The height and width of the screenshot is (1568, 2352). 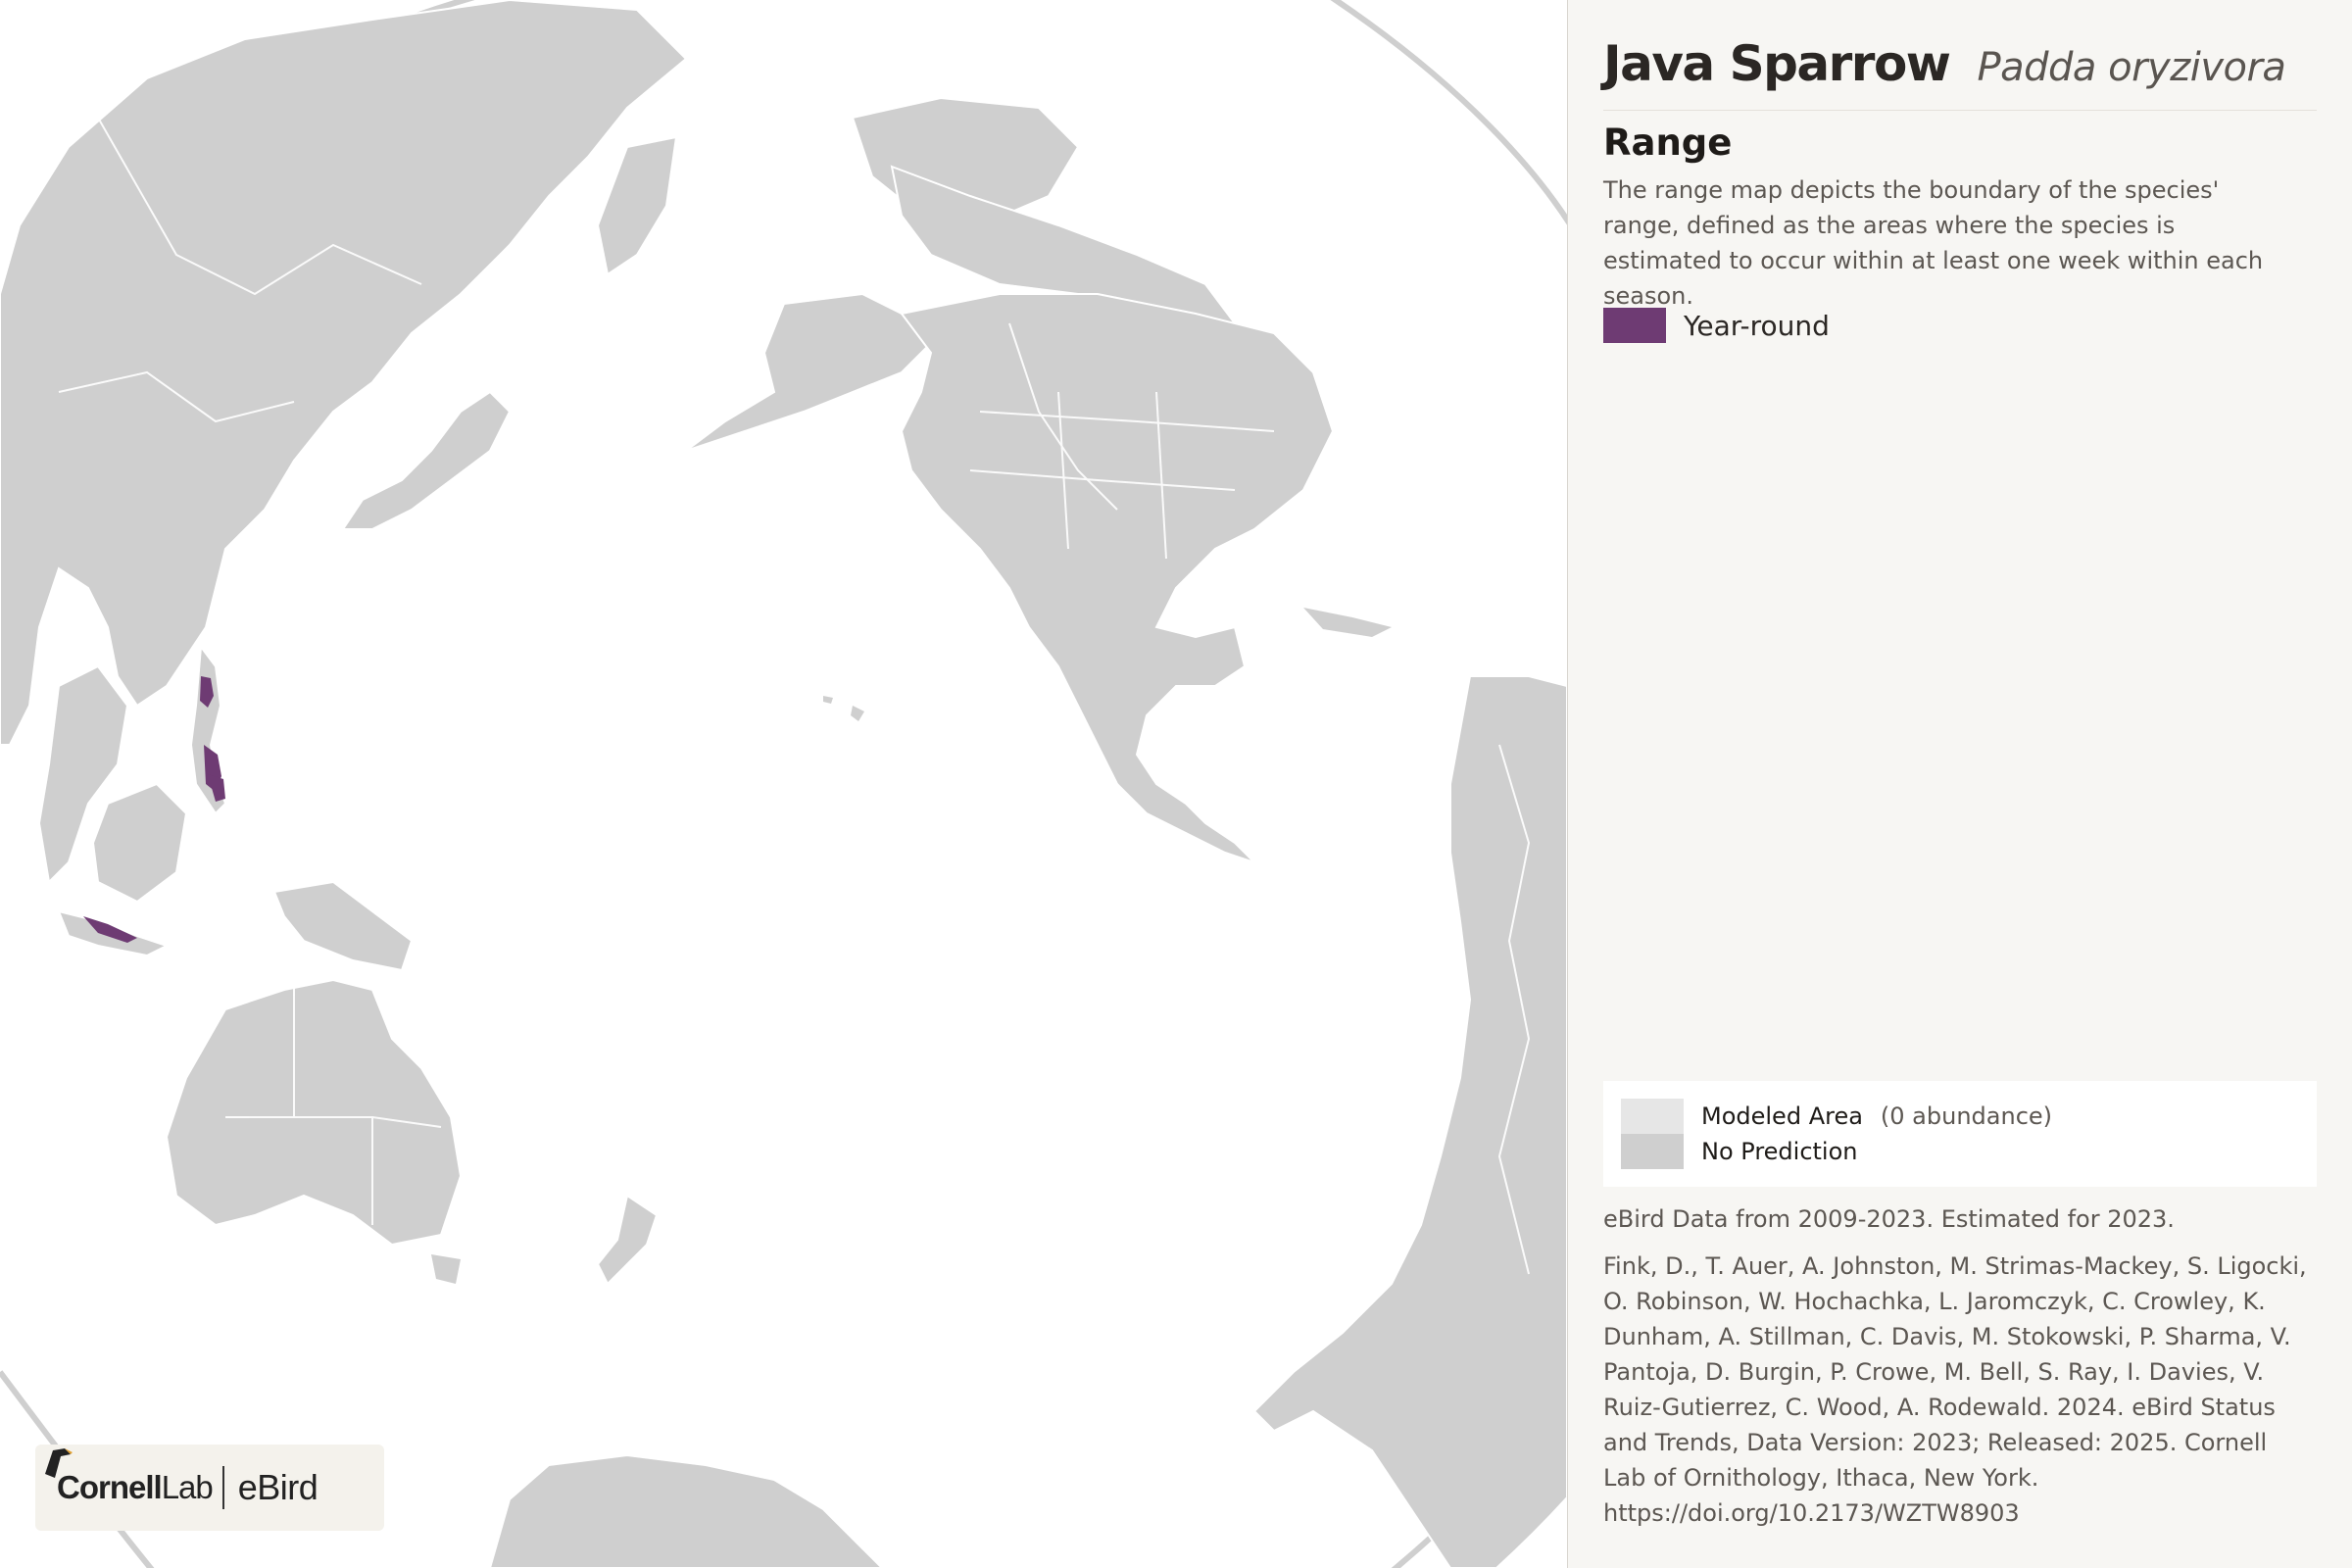 I want to click on logo-divider, so click(x=223, y=1487).